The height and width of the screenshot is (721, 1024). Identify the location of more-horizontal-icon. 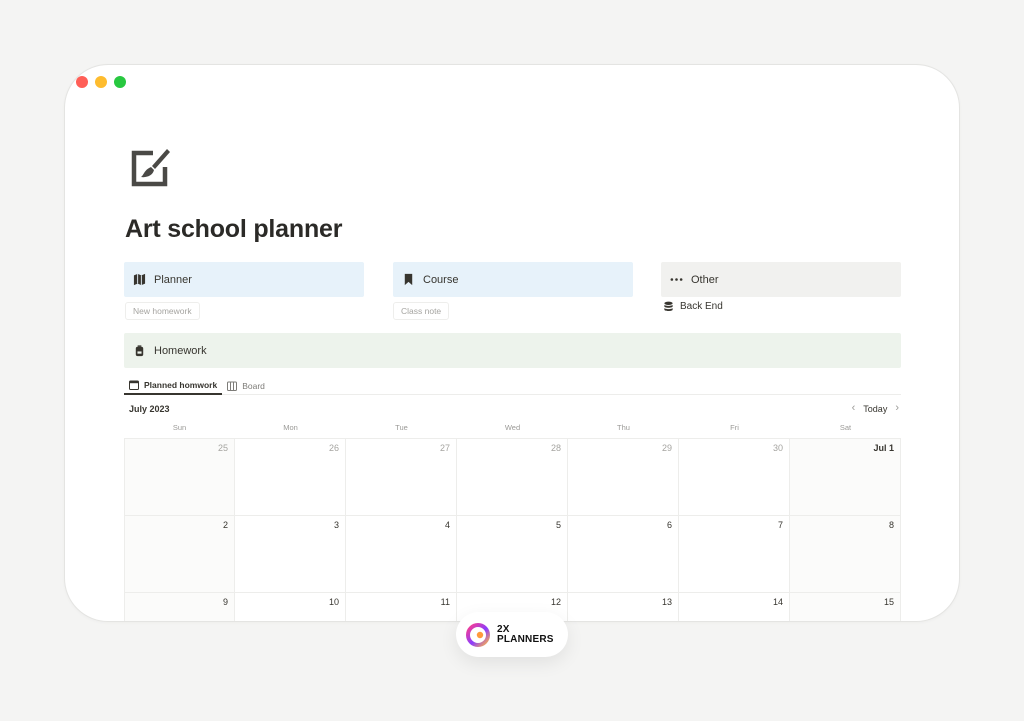
(676, 279).